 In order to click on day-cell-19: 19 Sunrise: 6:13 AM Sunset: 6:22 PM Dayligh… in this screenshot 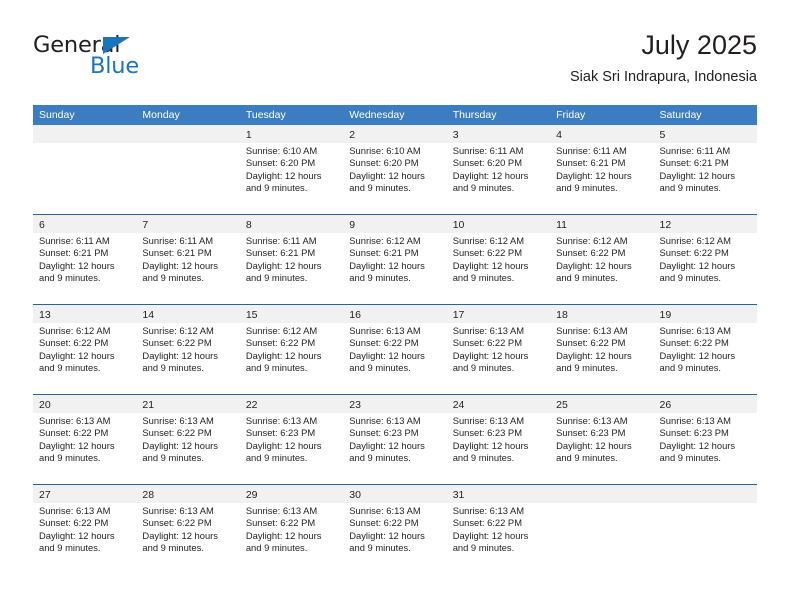, I will do `click(705, 349)`.